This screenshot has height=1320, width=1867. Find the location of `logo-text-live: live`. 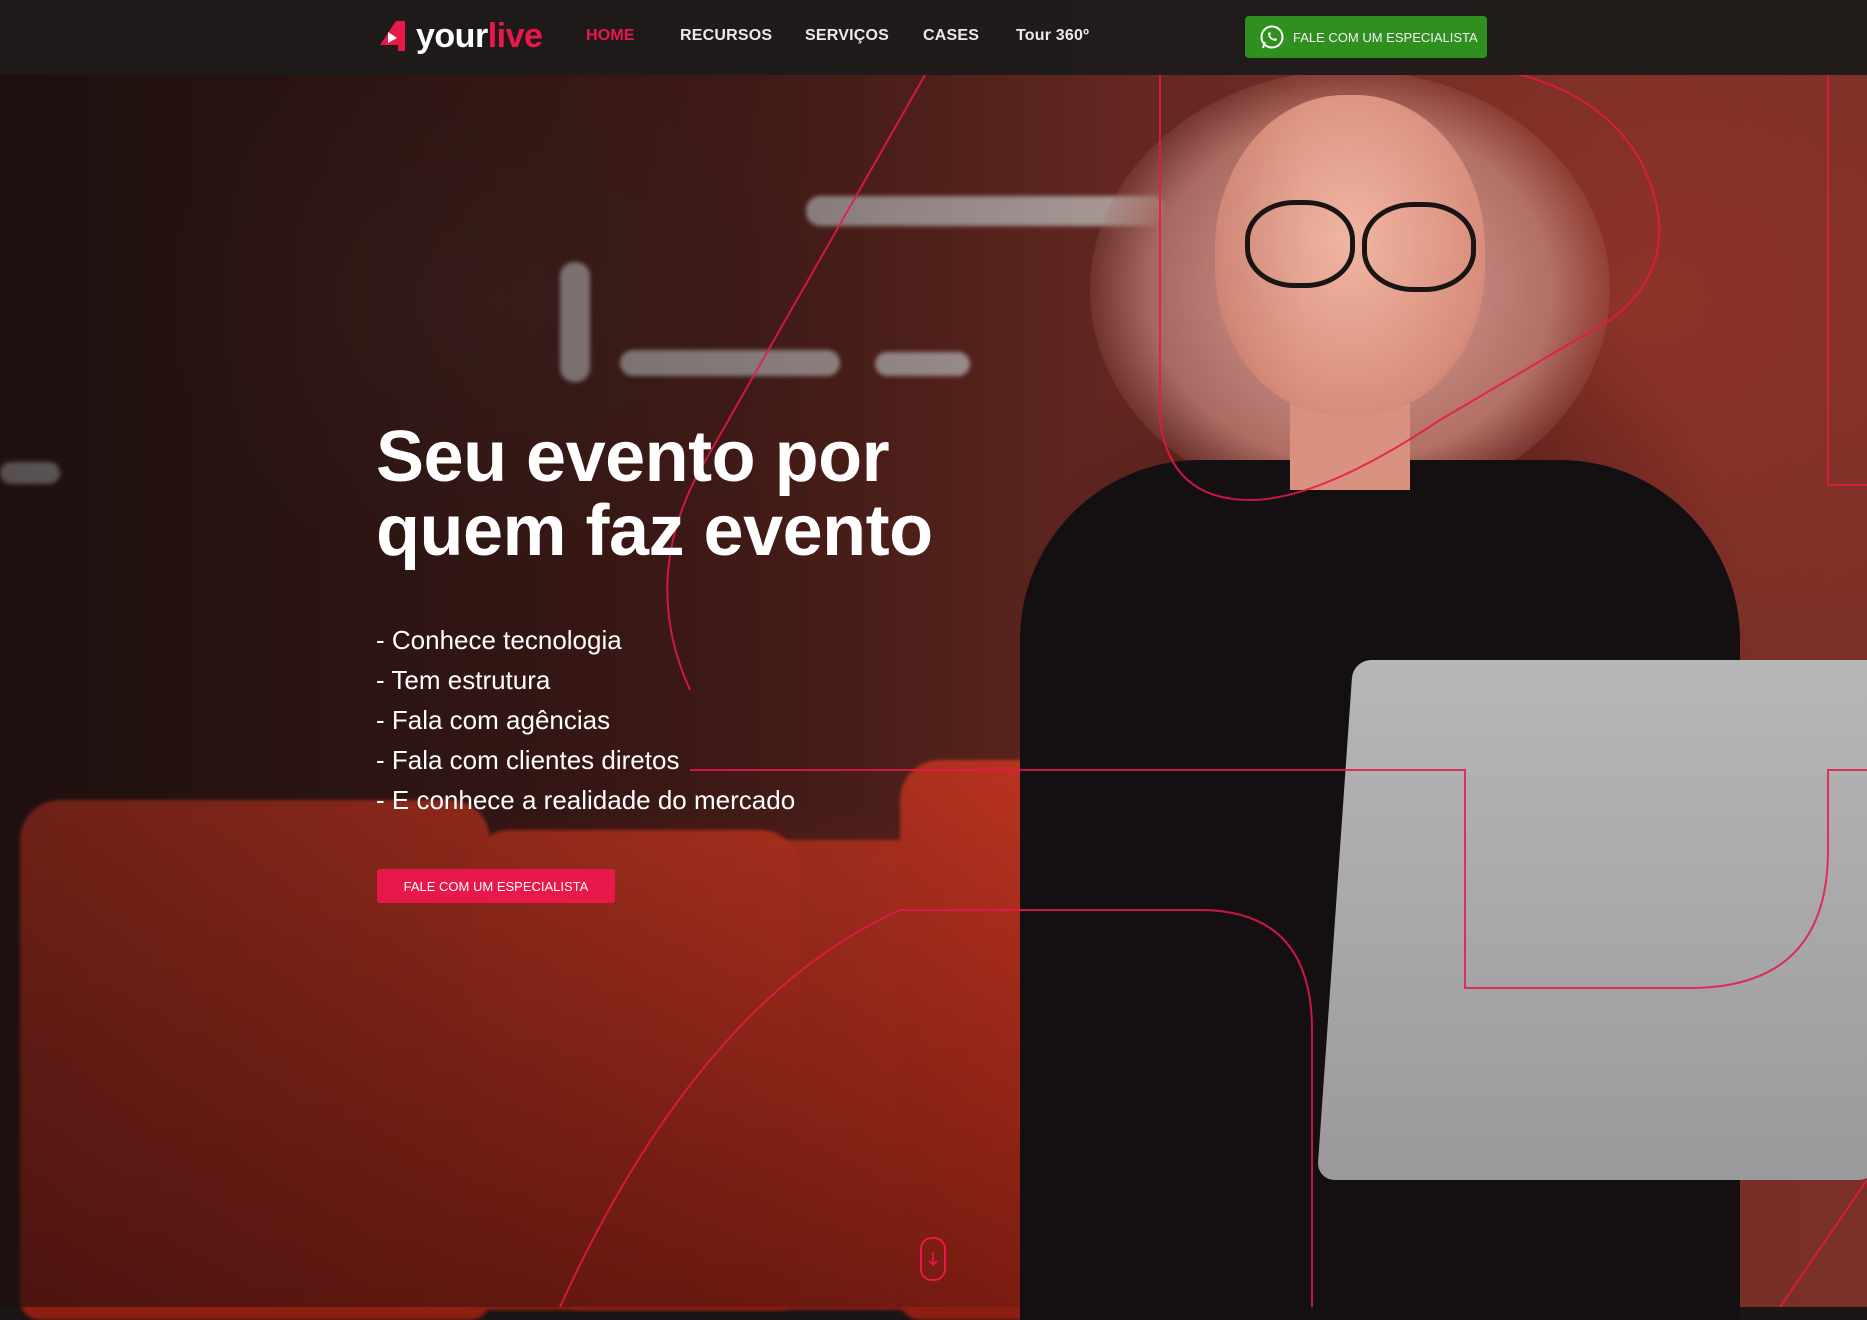

logo-text-live: live is located at coordinates (515, 35).